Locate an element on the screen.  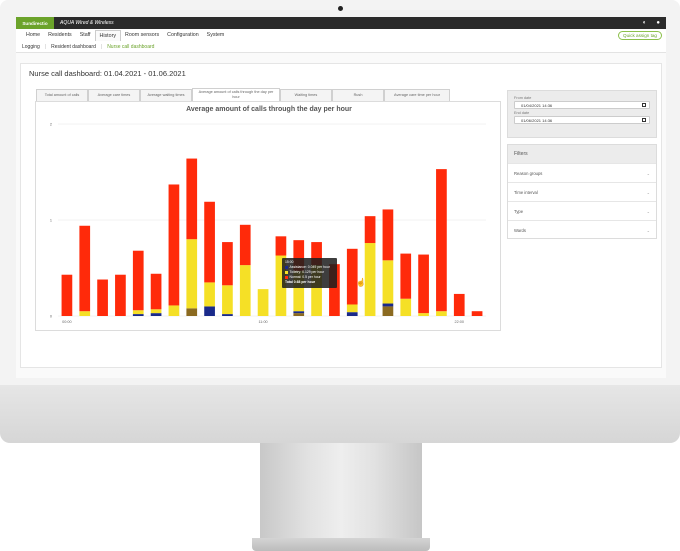
tab-average-waiting-times: Average waiting times is located at coordinates (166, 95).